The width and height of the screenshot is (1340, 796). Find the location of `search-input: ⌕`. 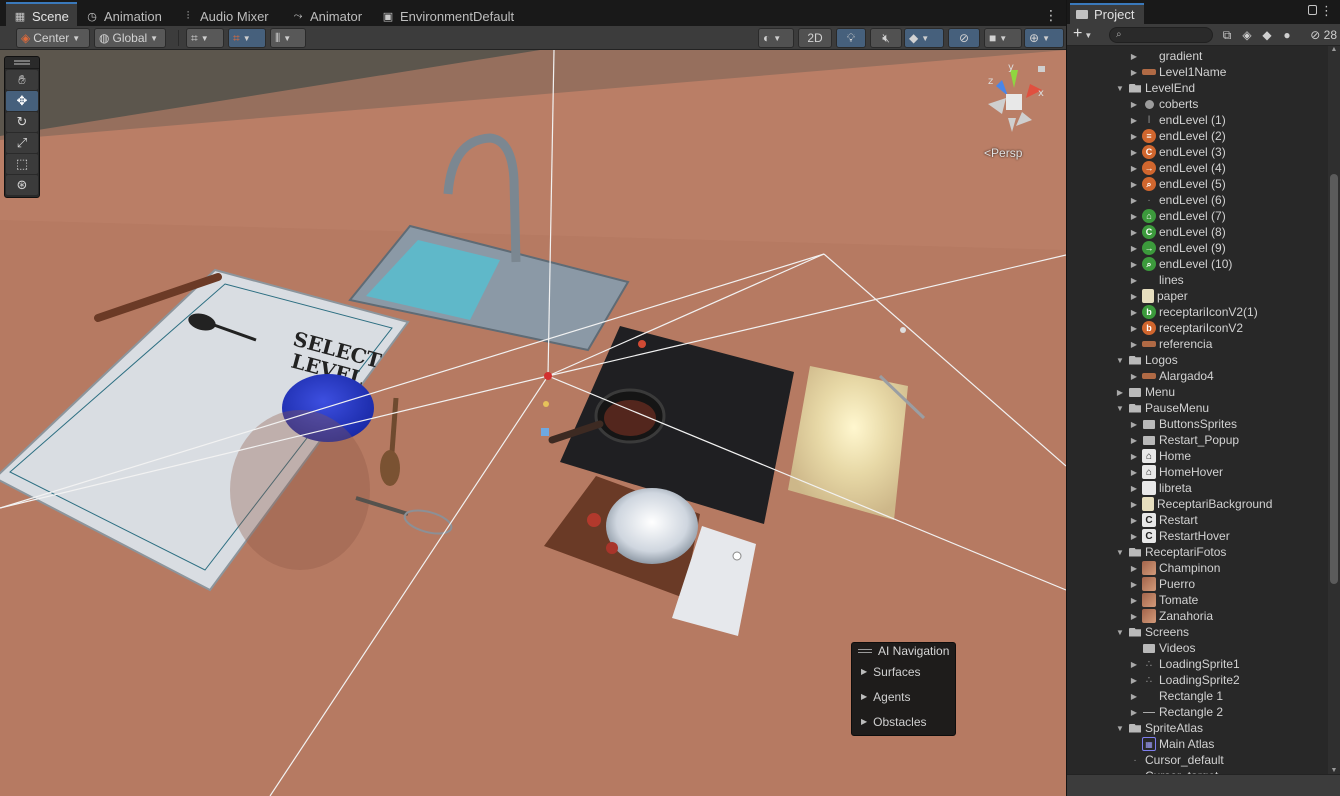

search-input: ⌕ is located at coordinates (1161, 35).